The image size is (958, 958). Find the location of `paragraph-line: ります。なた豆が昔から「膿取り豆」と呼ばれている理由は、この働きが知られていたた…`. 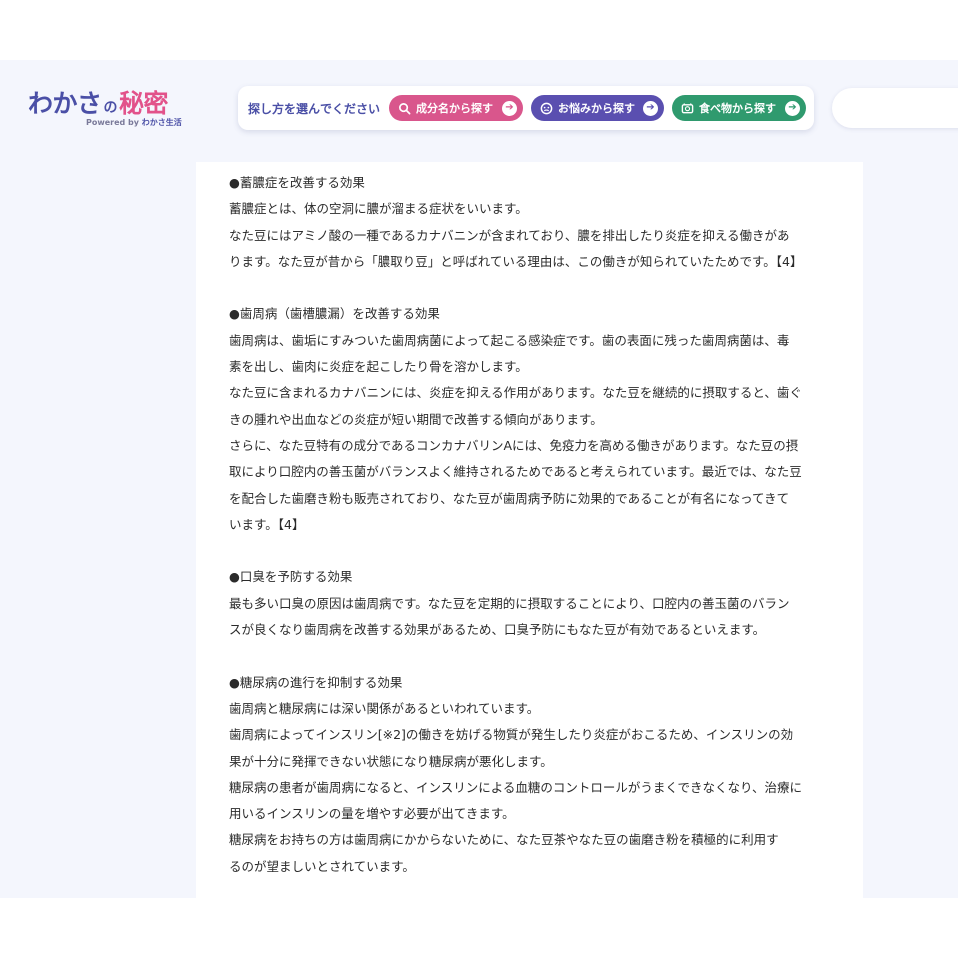

paragraph-line: ります。なた豆が昔から「膿取り豆」と呼ばれている理由は、この働きが知られていたた… is located at coordinates (516, 261).